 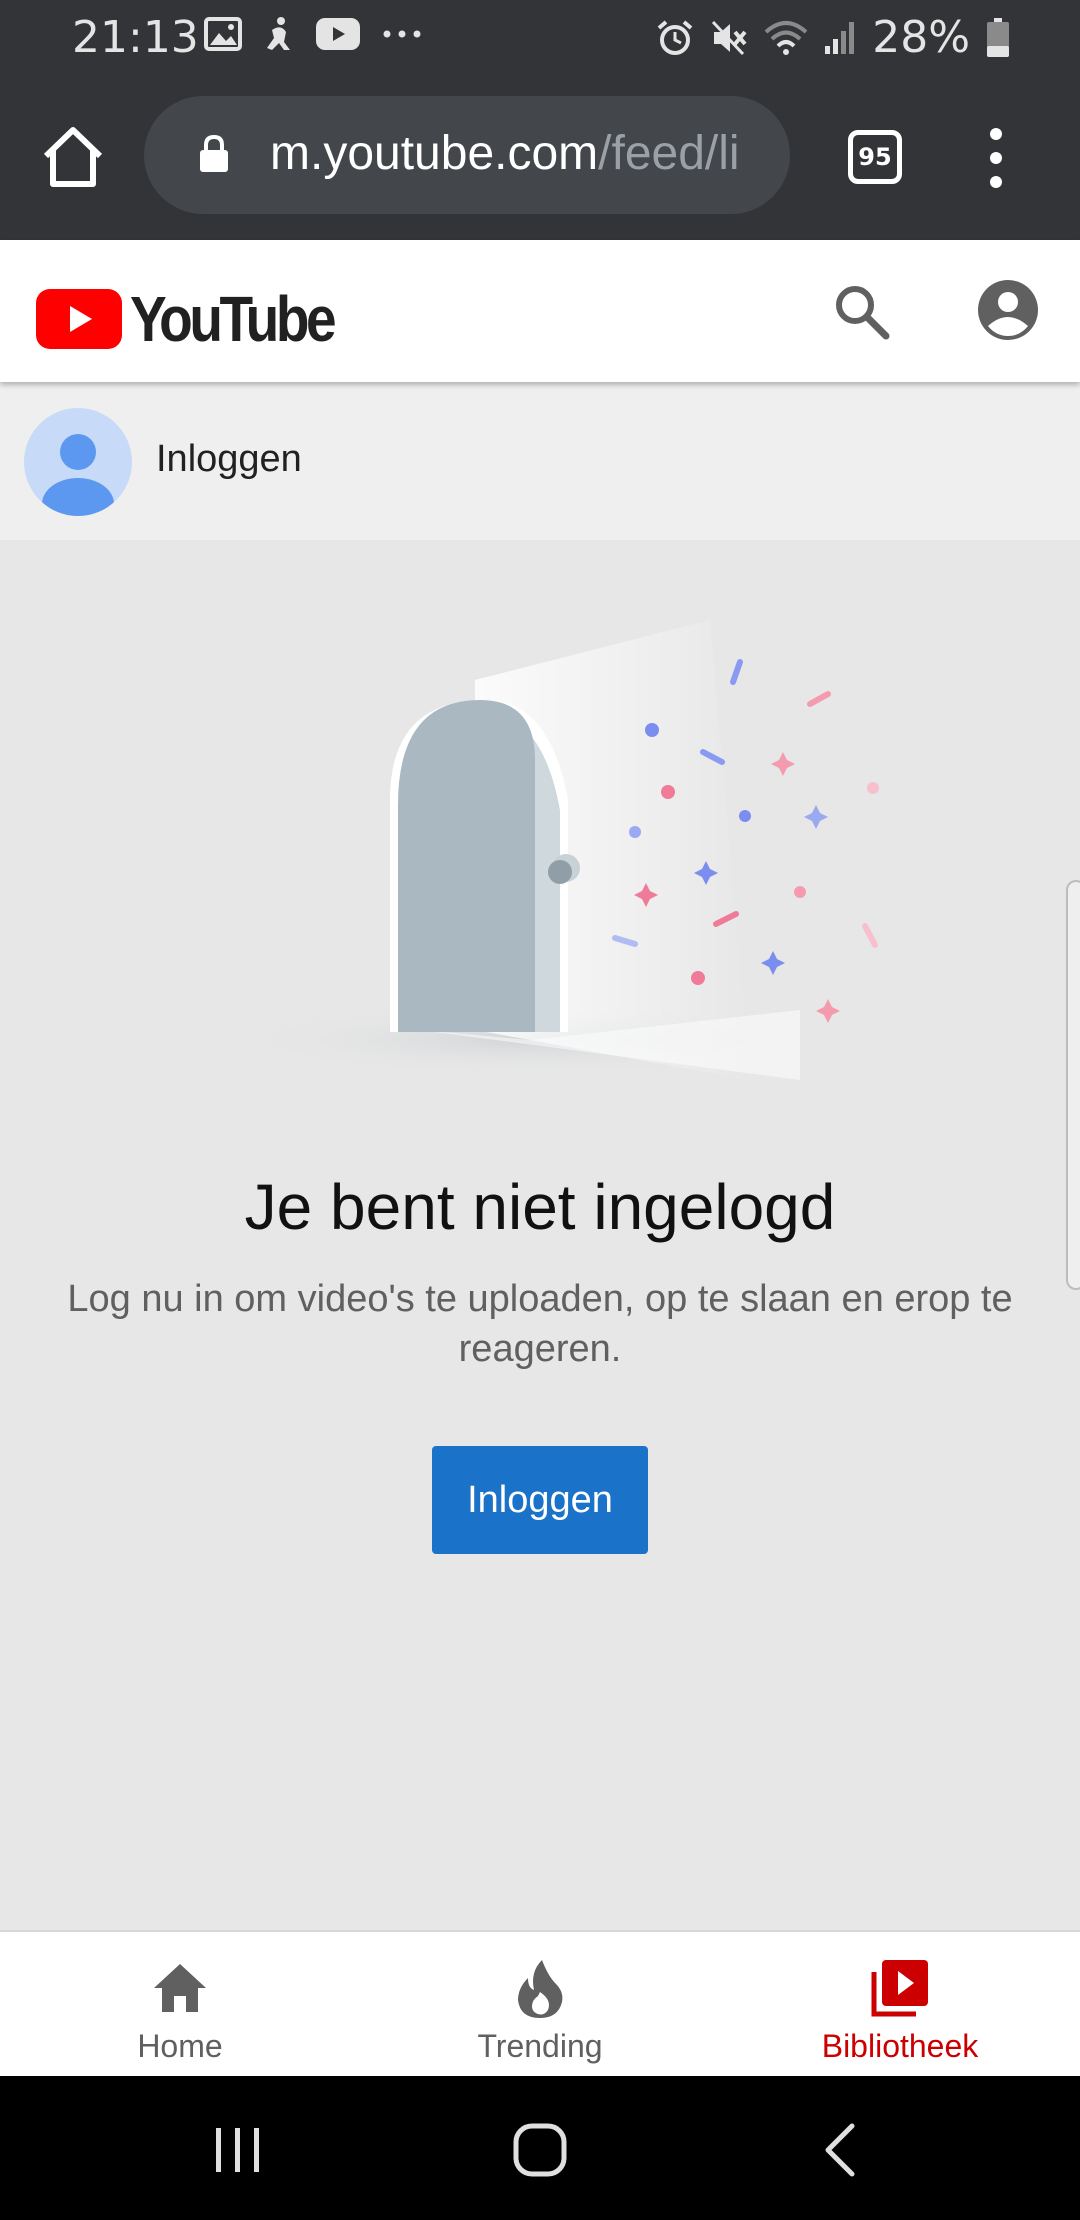 What do you see at coordinates (921, 37) in the screenshot?
I see `battery-percent: 28%` at bounding box center [921, 37].